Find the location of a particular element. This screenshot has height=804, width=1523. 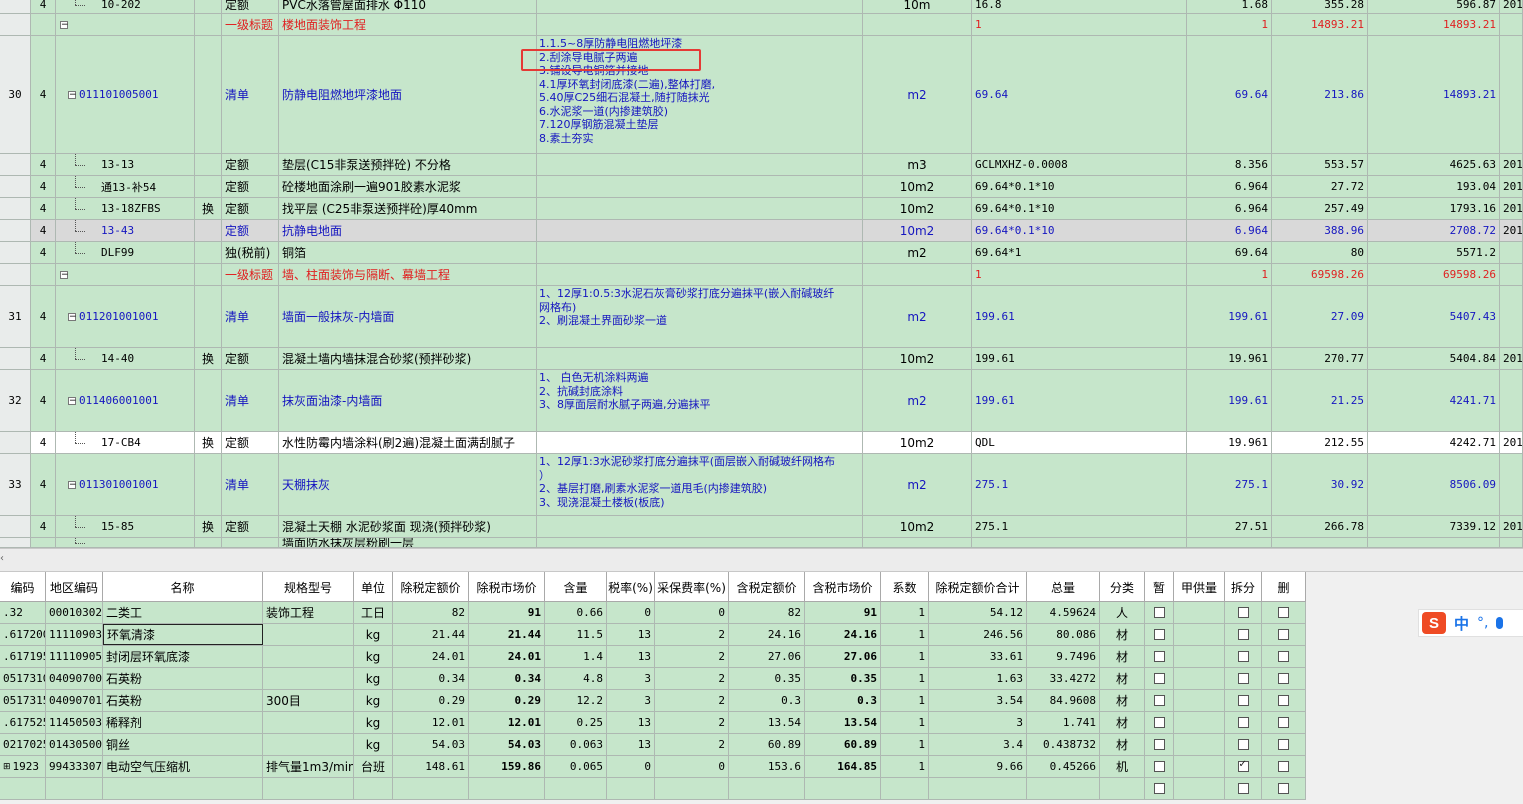

year-cell: 2014 is located at coordinates (1511, 208).